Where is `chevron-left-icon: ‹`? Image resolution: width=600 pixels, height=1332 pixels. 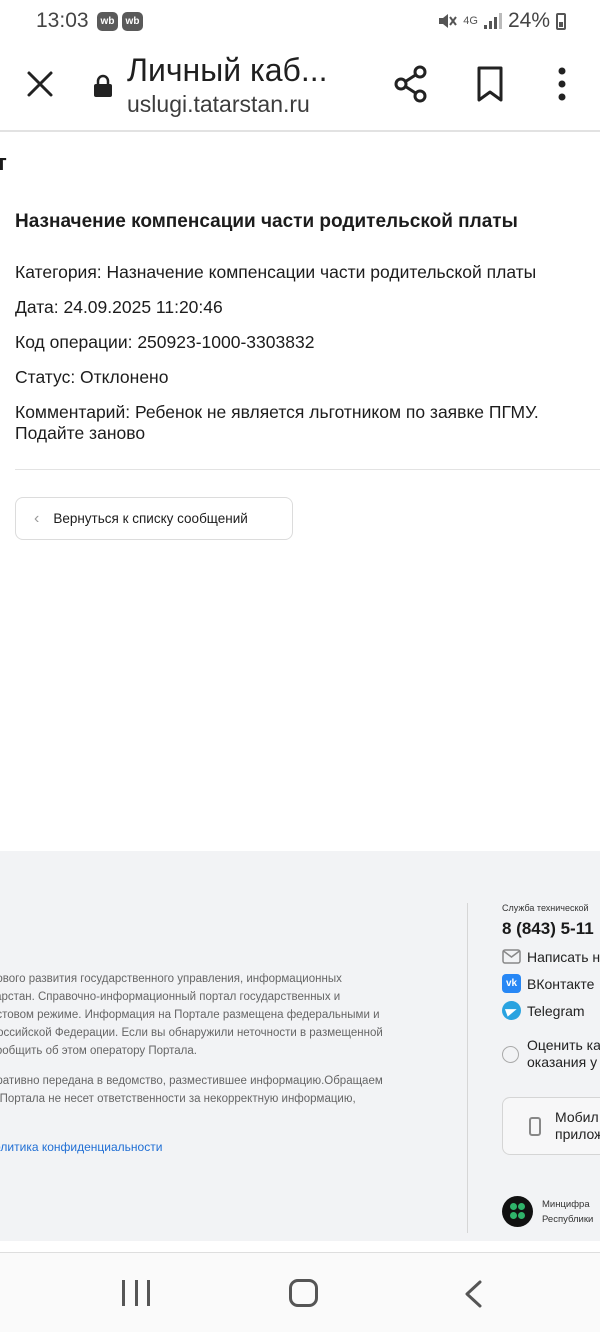
chevron-left-icon: ‹ is located at coordinates (37, 518).